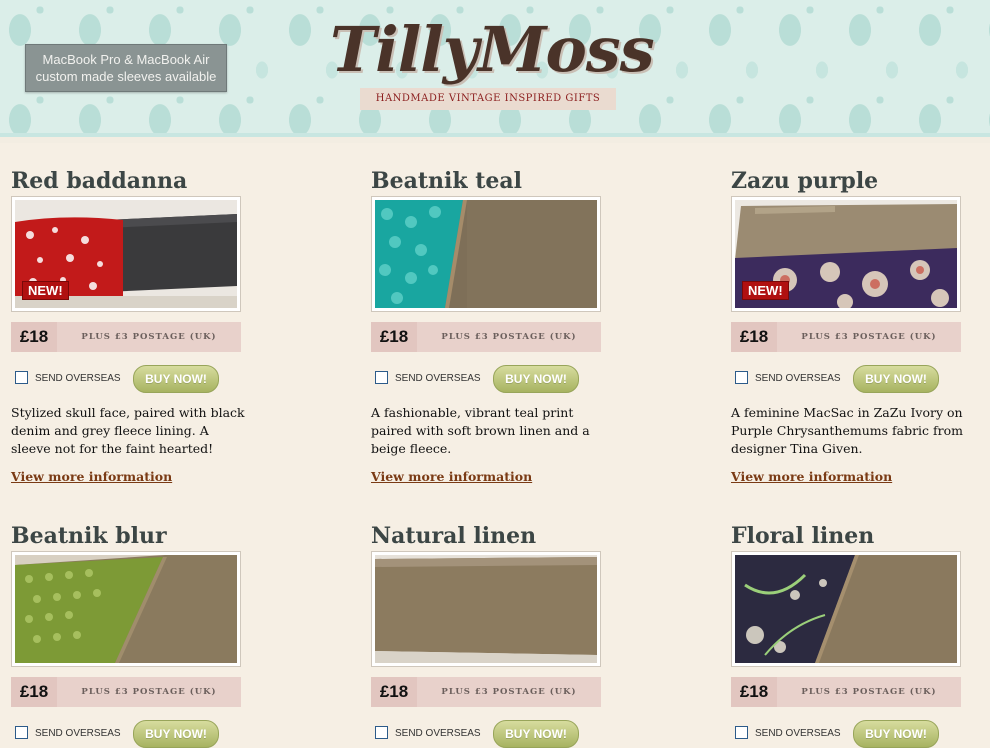 This screenshot has width=990, height=748. Describe the element at coordinates (126, 536) in the screenshot. I see `product-title: Beatnik blur` at that location.